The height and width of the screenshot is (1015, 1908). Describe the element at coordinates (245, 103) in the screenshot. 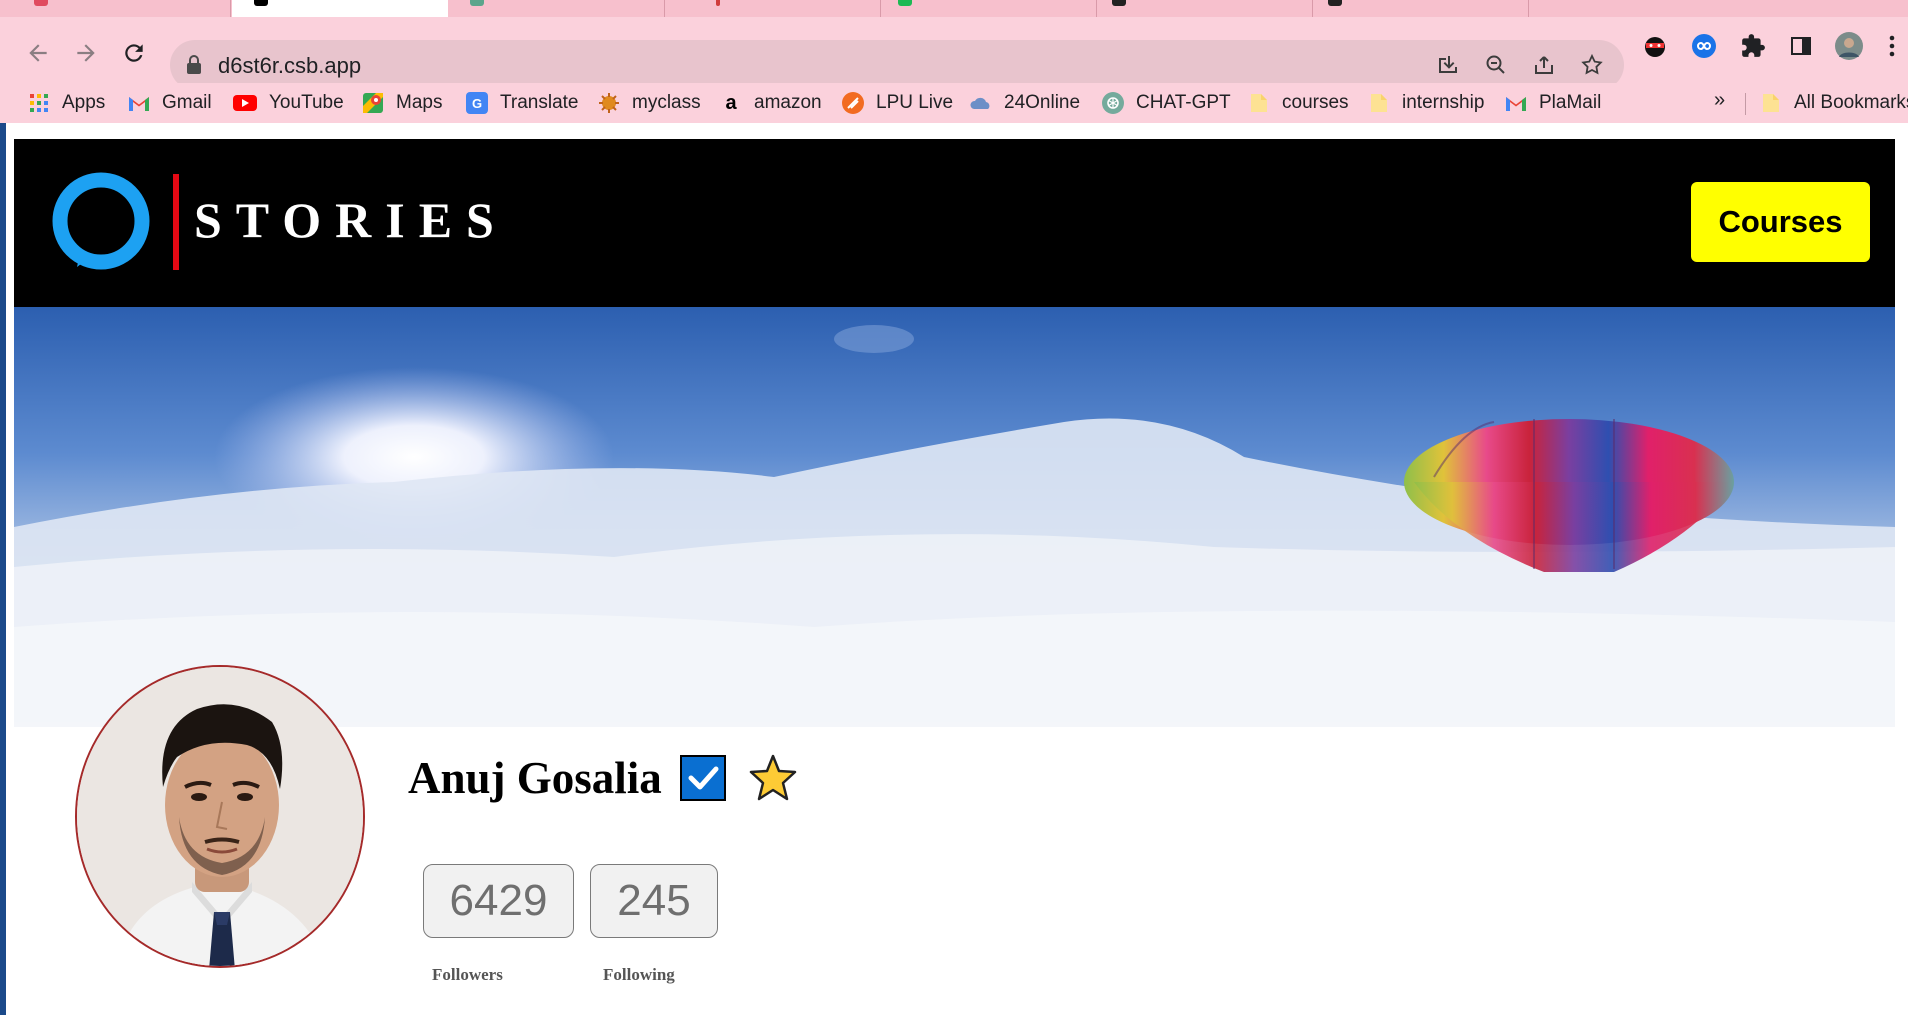

I see `youtube-icon` at that location.